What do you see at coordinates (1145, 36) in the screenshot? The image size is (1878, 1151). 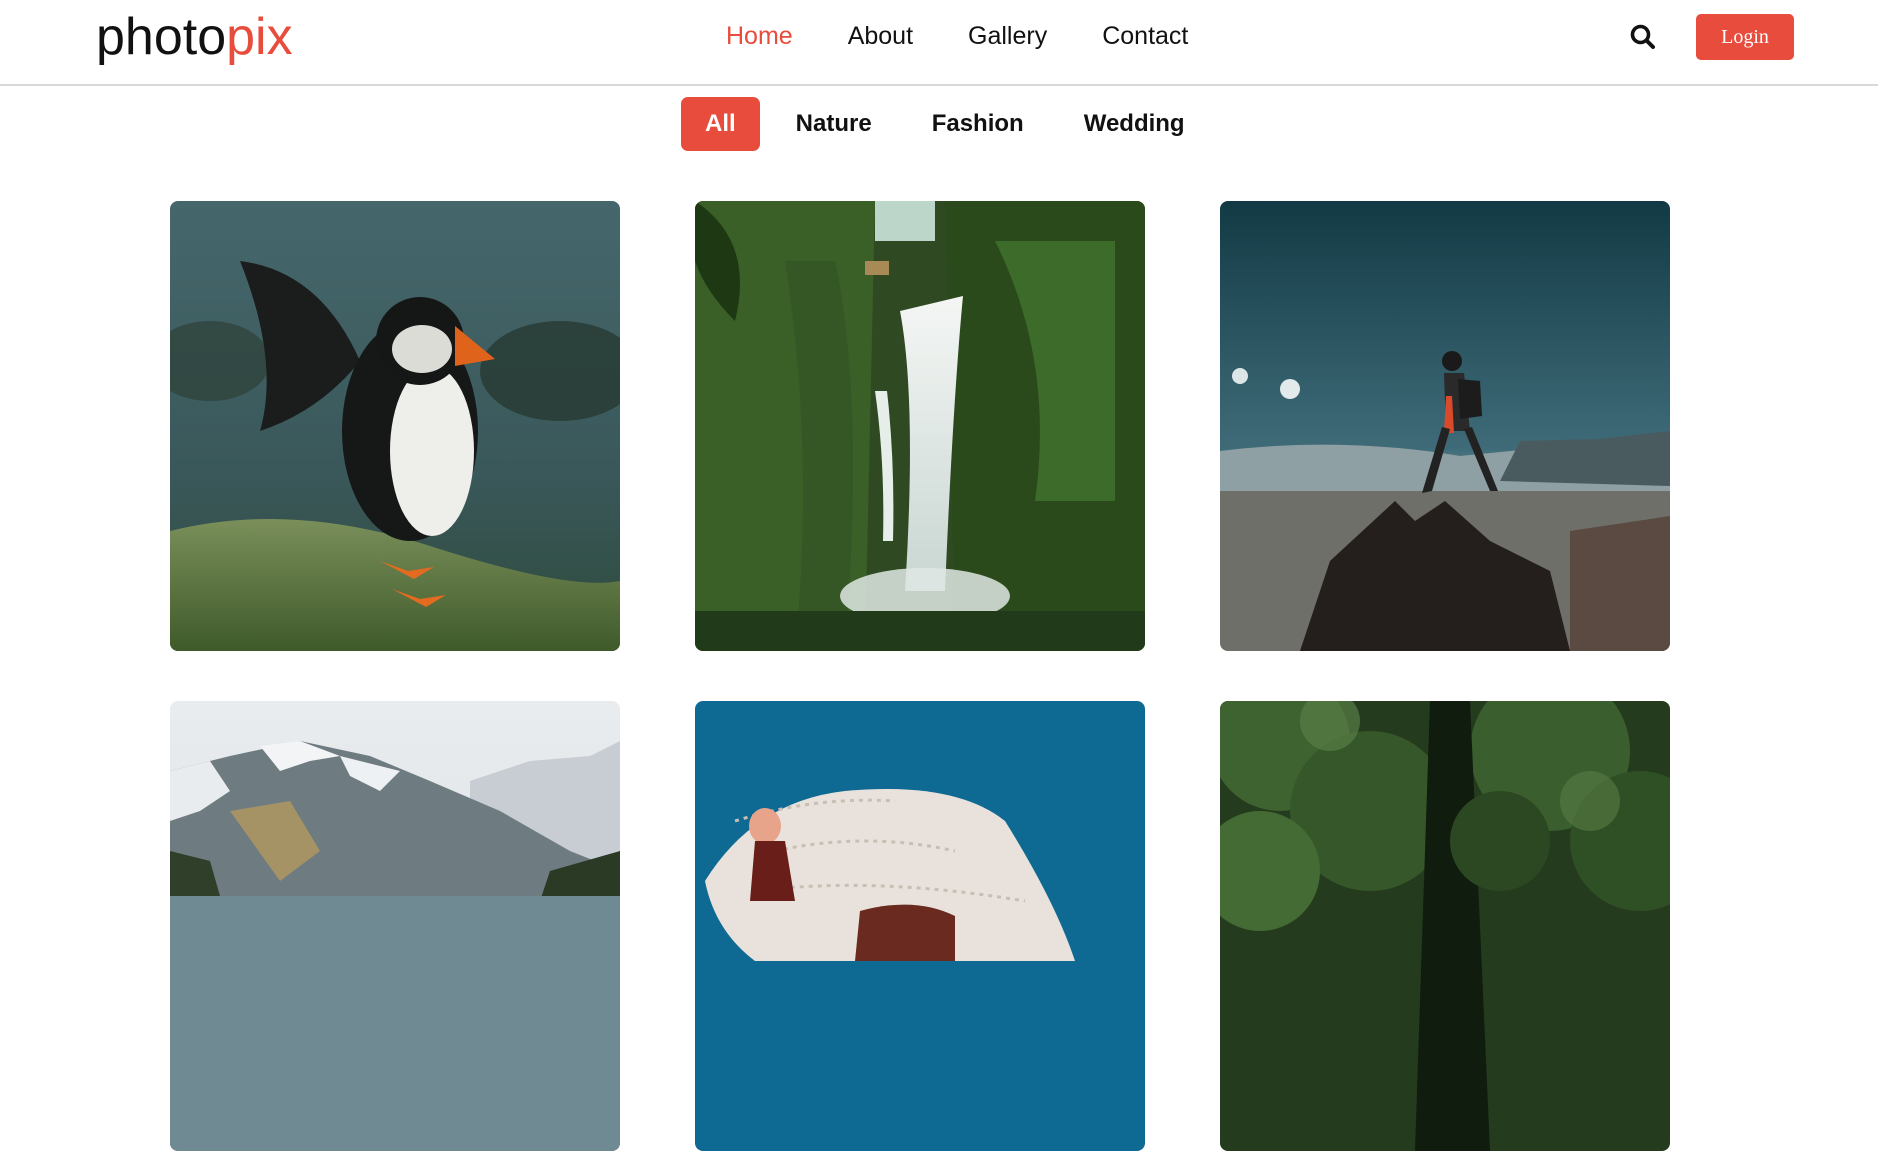 I see `nav-contact: Contact` at bounding box center [1145, 36].